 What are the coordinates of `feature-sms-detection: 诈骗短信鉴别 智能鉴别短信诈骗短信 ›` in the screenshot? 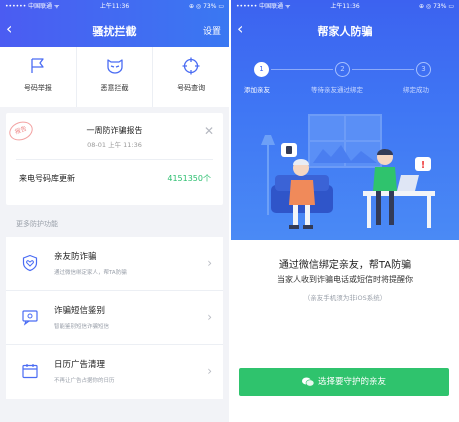 It's located at (114, 318).